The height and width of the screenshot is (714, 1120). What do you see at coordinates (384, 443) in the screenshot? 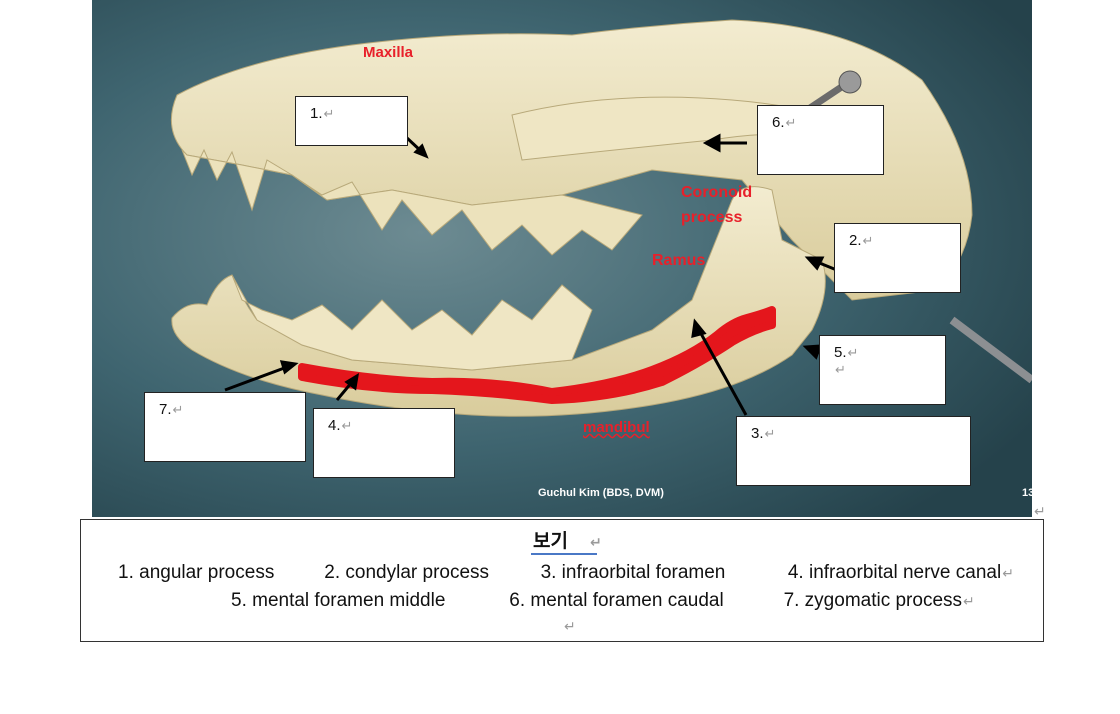
I see `answer-box-4: 4.↵` at bounding box center [384, 443].